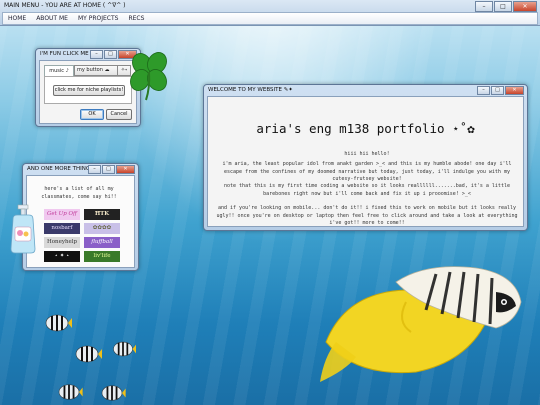  What do you see at coordinates (421, 324) in the screenshot?
I see `butterflyfish-icon` at bounding box center [421, 324].